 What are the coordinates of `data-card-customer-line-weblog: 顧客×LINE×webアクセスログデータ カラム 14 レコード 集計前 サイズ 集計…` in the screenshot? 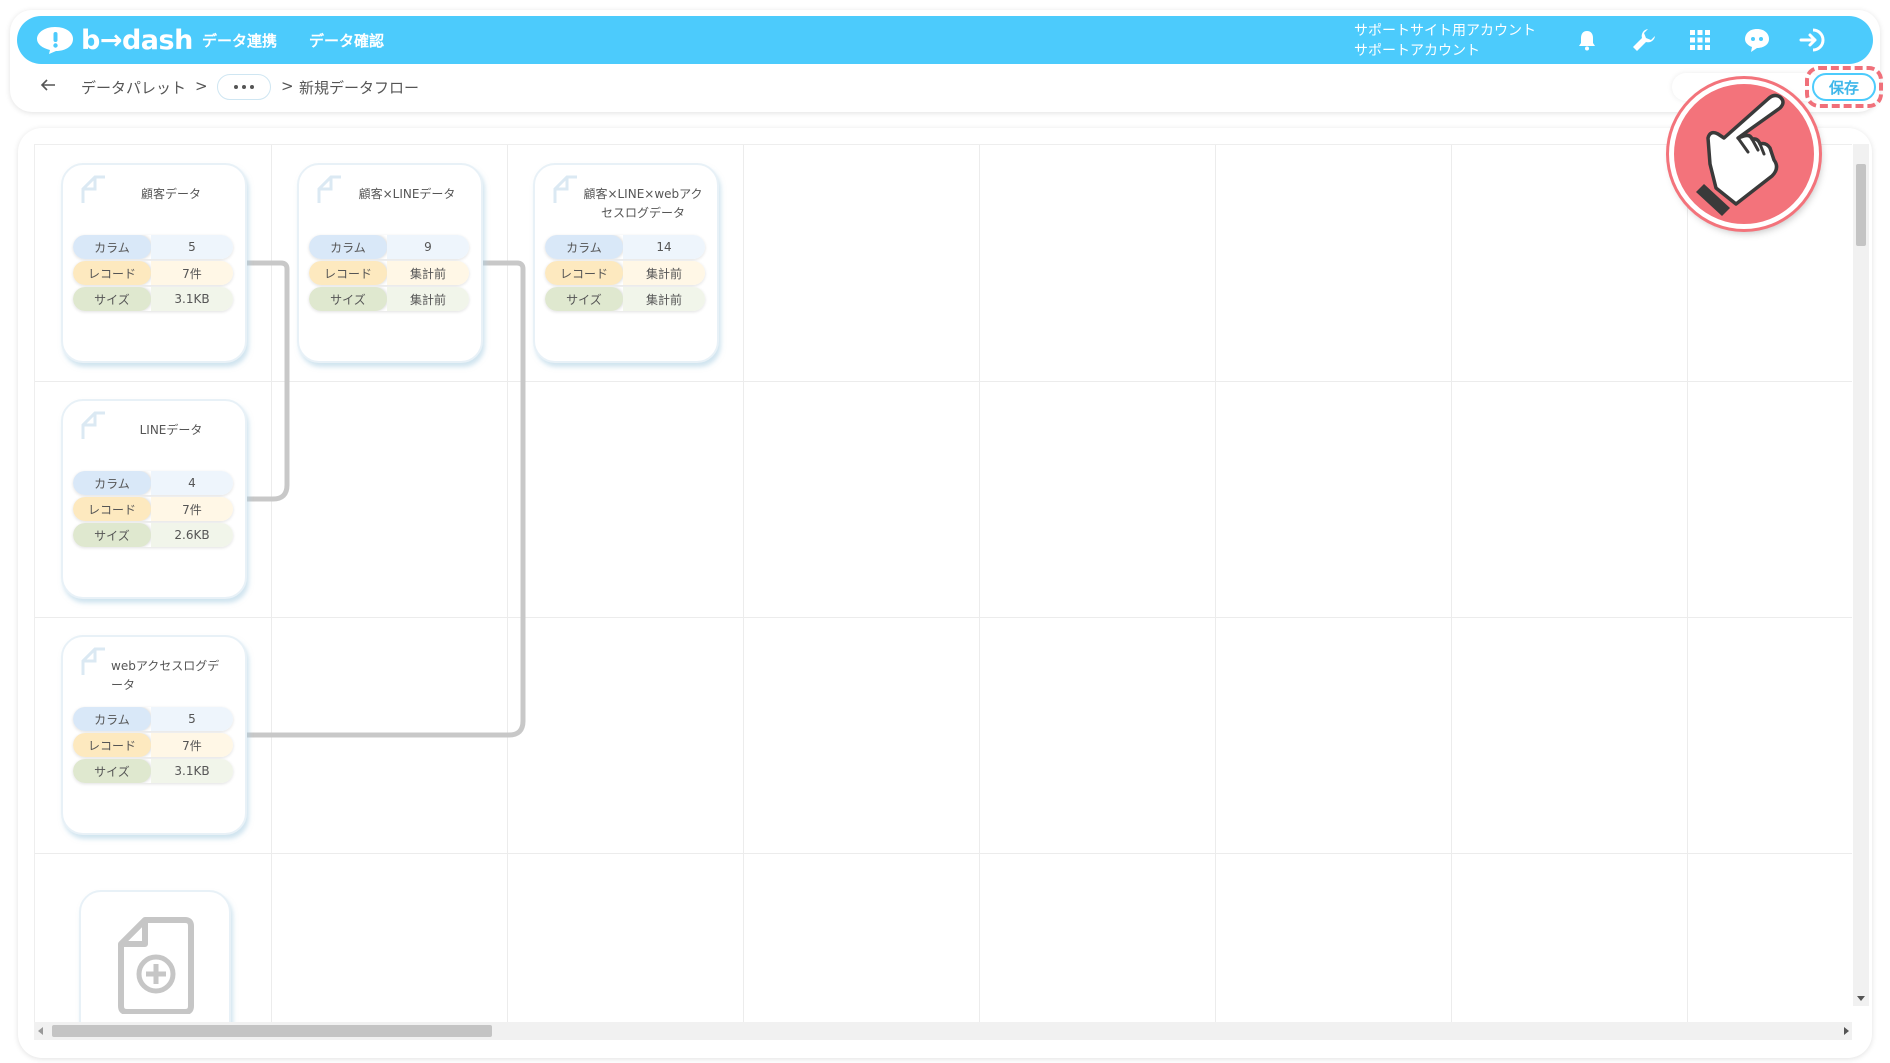 It's located at (626, 263).